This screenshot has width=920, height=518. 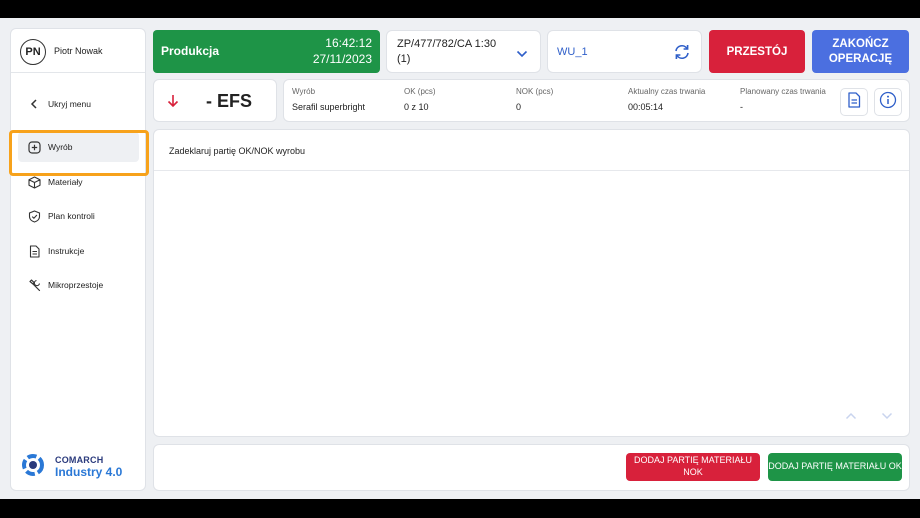 What do you see at coordinates (34, 216) in the screenshot?
I see `shield-check-icon` at bounding box center [34, 216].